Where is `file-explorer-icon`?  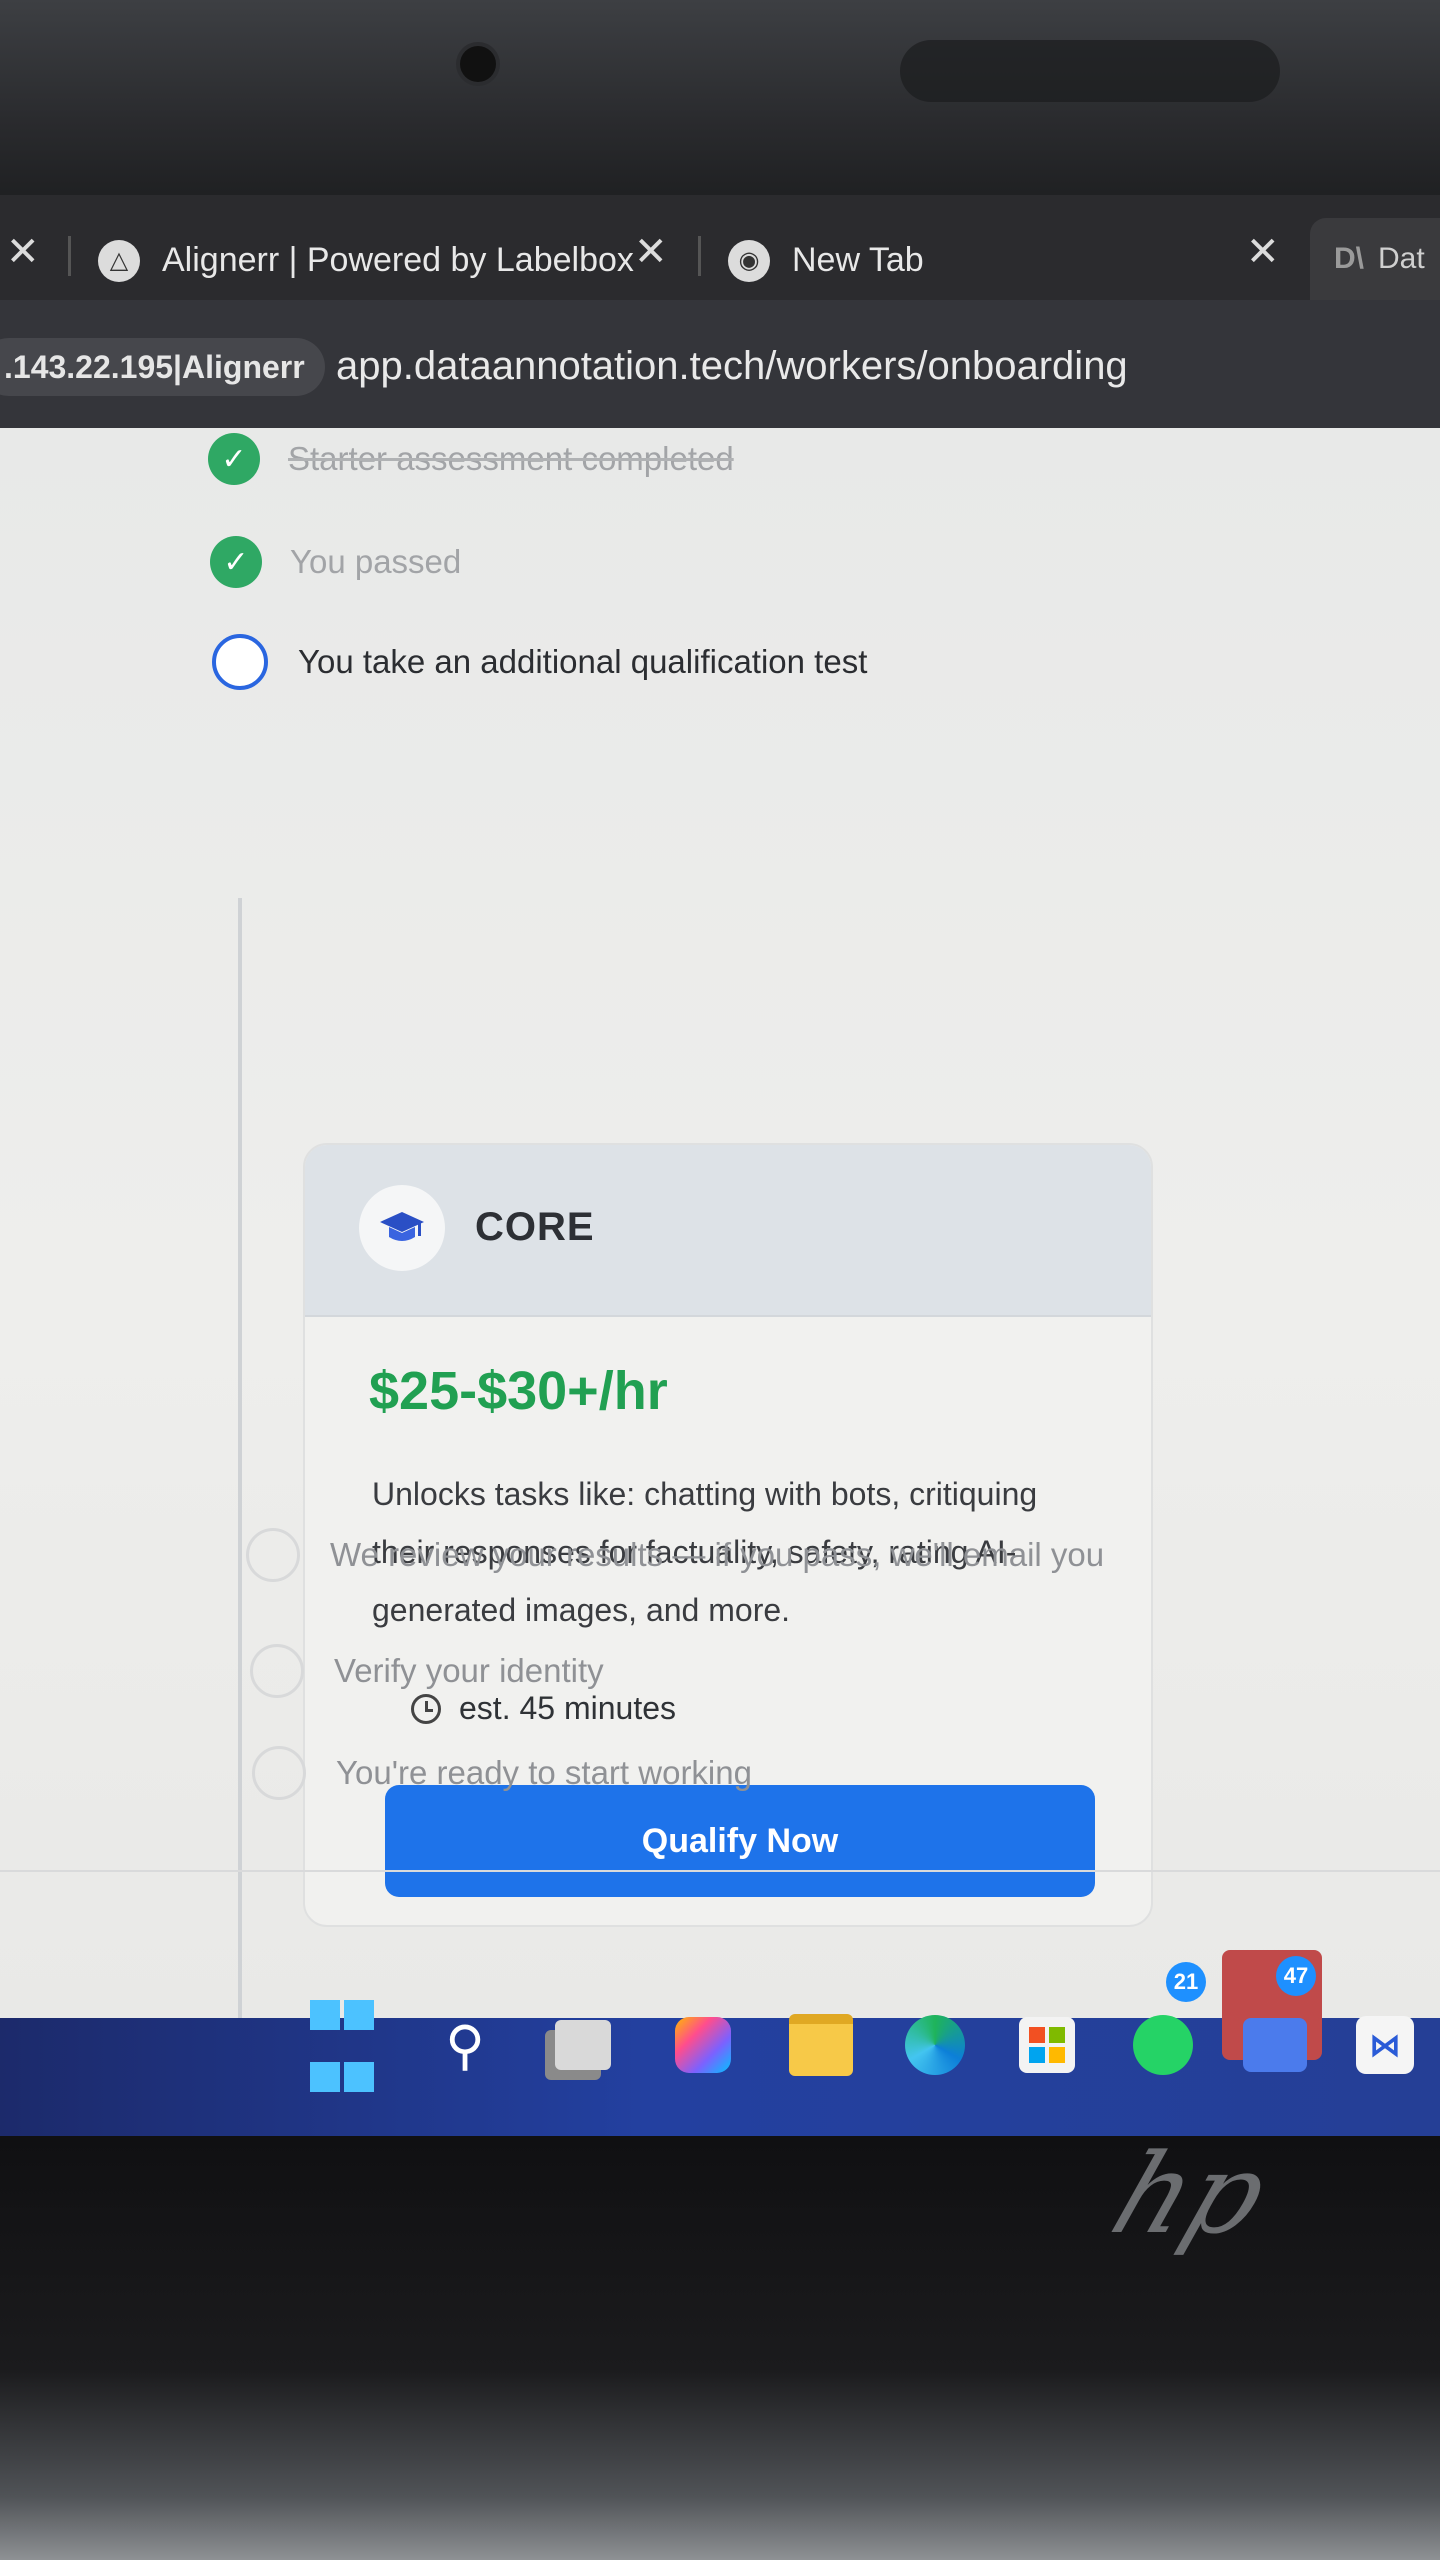
file-explorer-icon is located at coordinates (821, 2045).